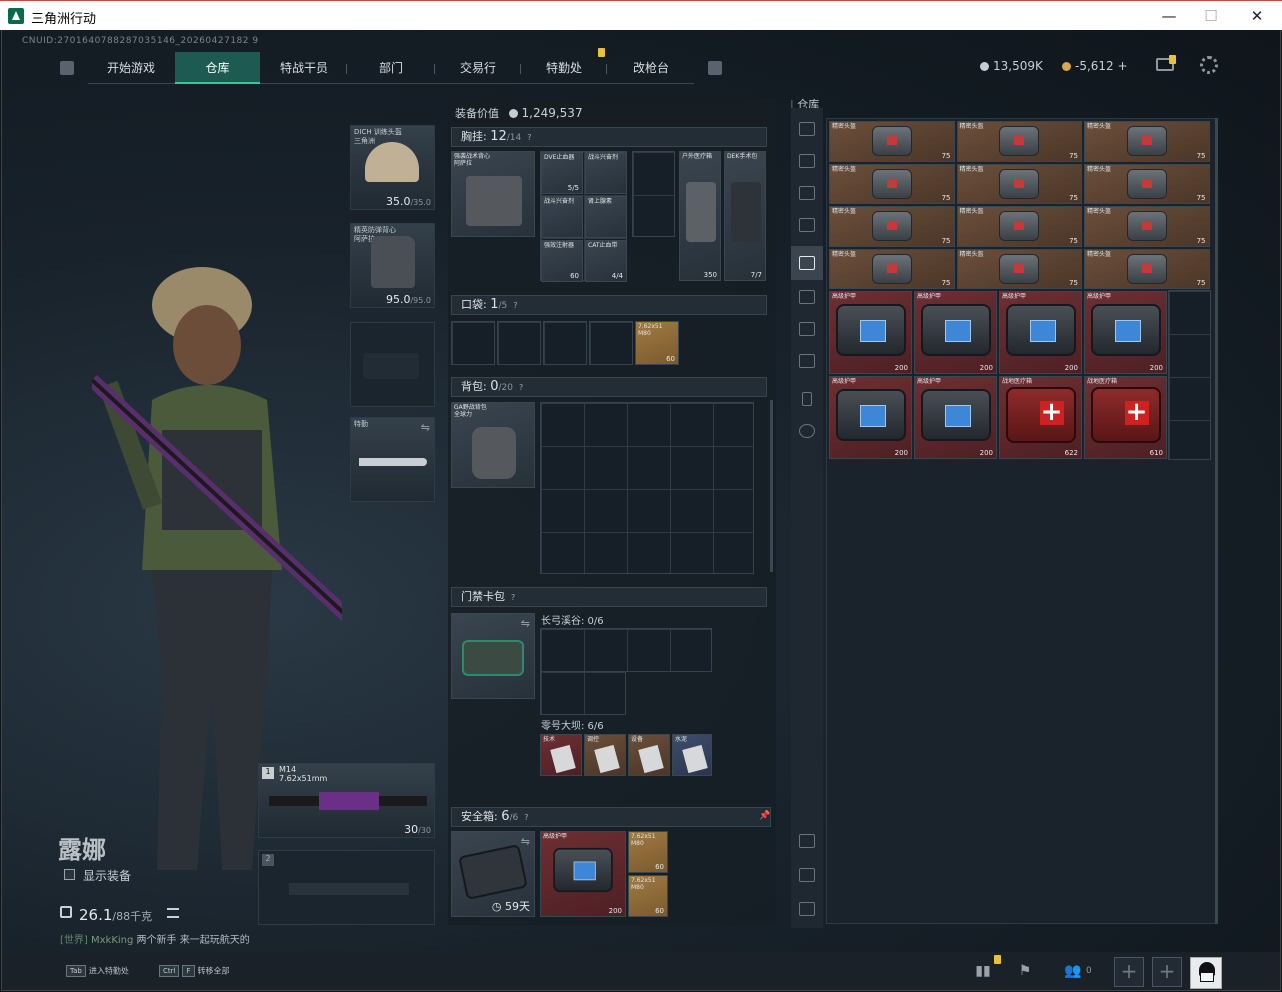 This screenshot has width=1282, height=992. I want to click on backpack-item: GA野战背包 全球力, so click(493, 445).